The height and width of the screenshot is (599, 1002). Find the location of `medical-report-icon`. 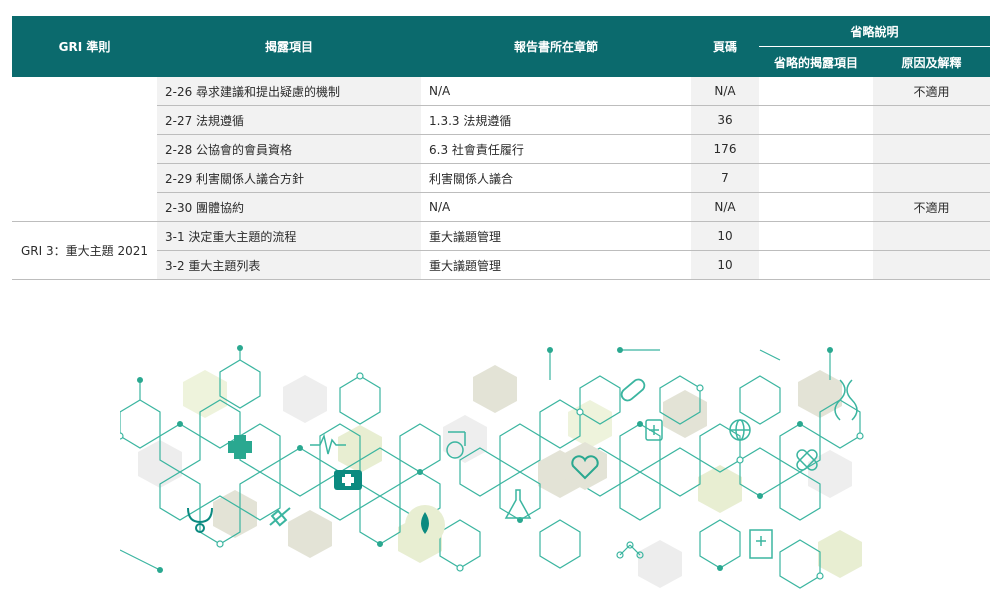

medical-report-icon is located at coordinates (761, 544).